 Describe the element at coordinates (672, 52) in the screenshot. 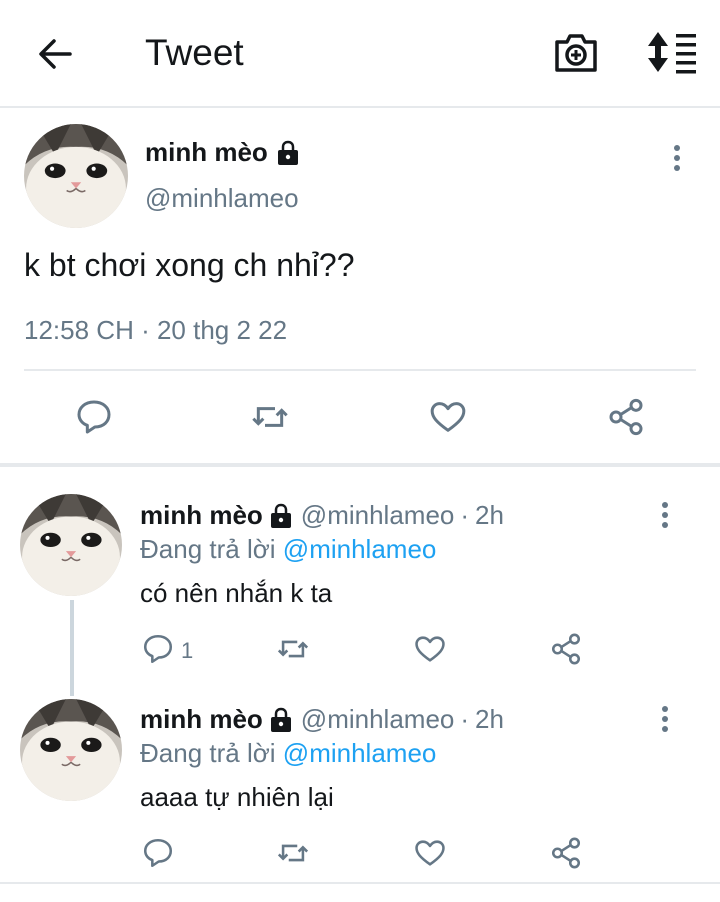

I see `sort-icon` at that location.